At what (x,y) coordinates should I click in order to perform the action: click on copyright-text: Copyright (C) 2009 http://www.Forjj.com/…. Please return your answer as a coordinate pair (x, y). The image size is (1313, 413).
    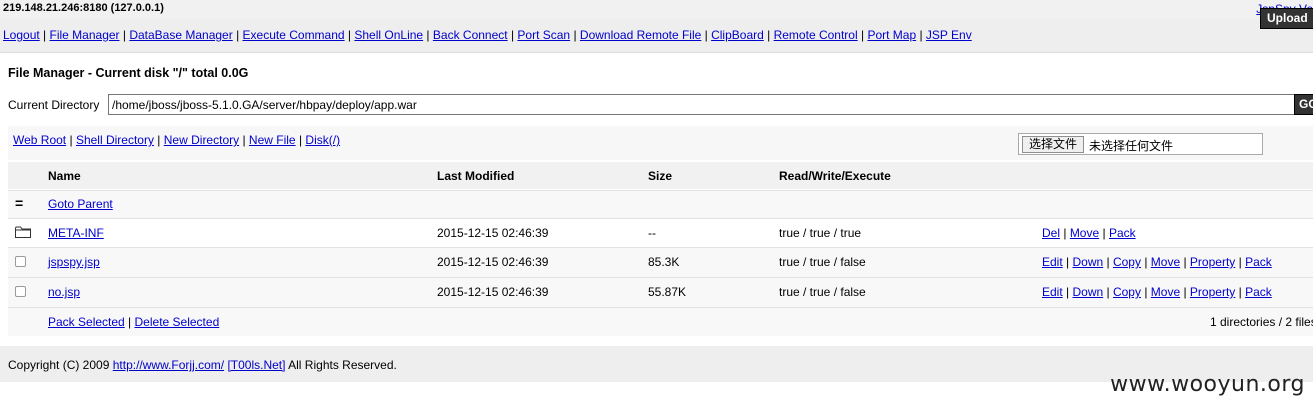
    Looking at the image, I should click on (202, 365).